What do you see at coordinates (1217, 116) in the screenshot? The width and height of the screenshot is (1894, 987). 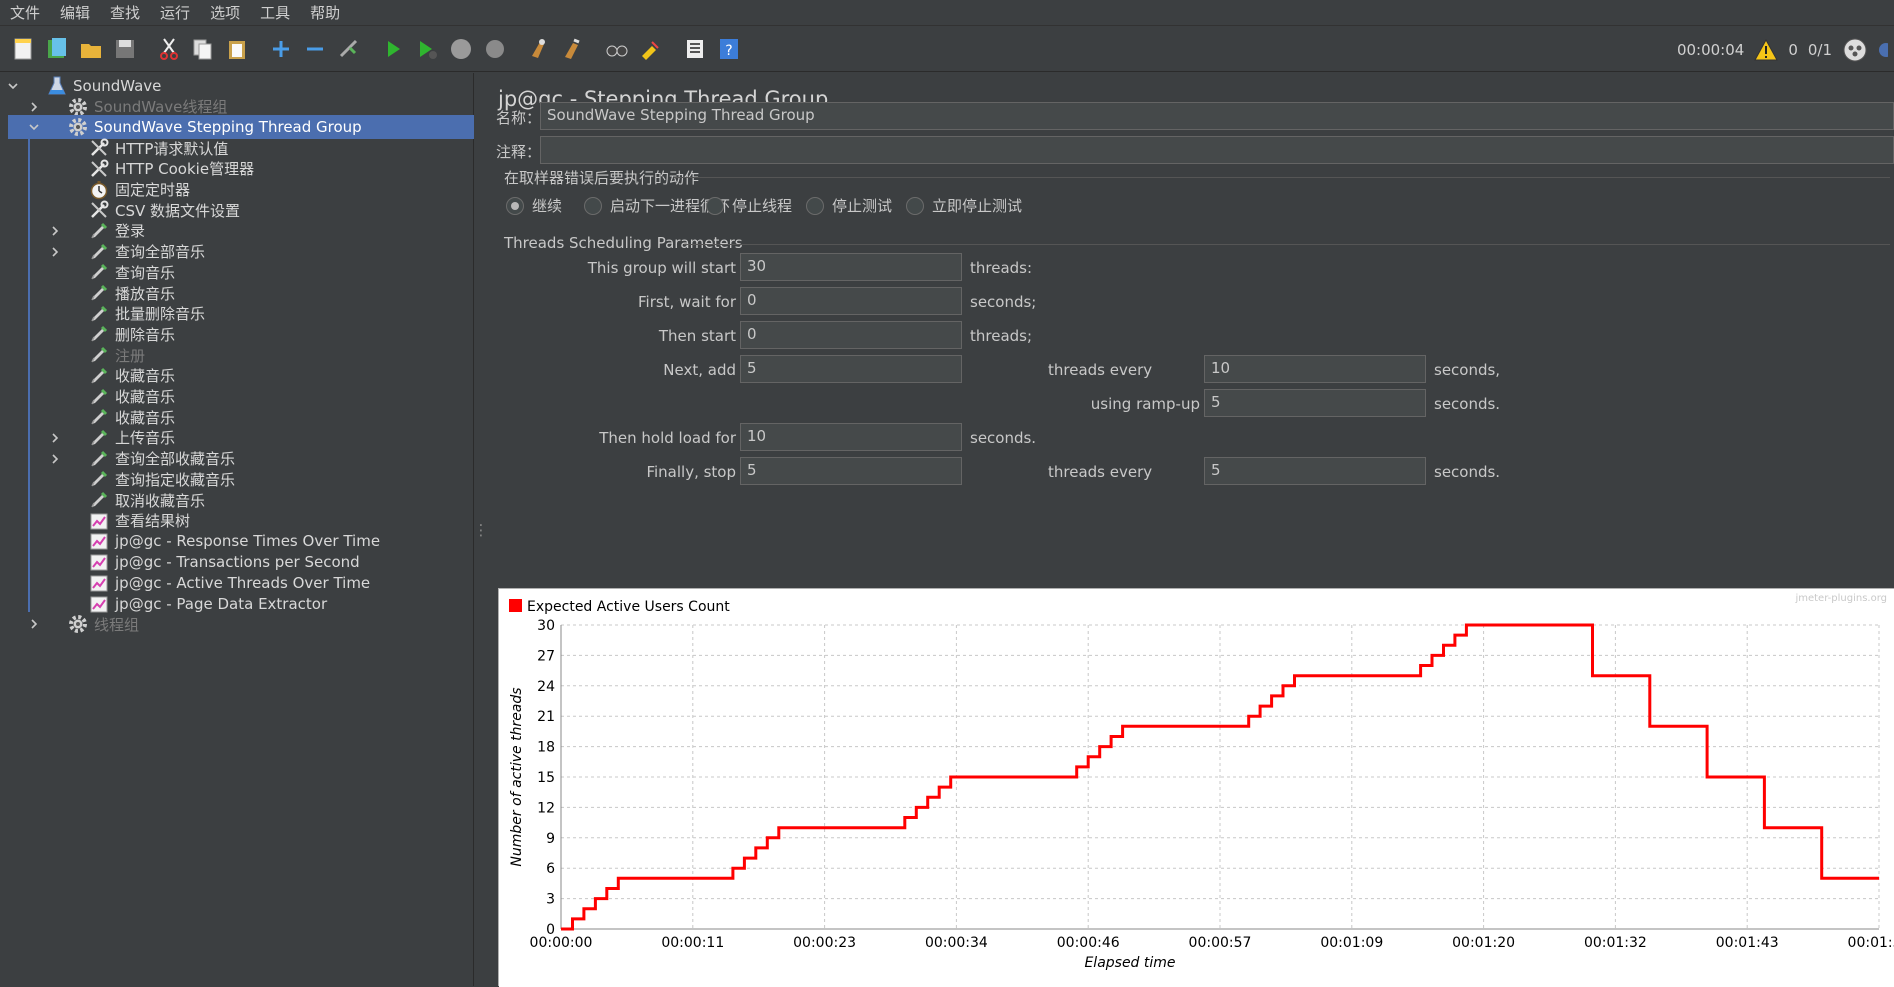 I see `name-field: SoundWave Stepping Thread Group` at bounding box center [1217, 116].